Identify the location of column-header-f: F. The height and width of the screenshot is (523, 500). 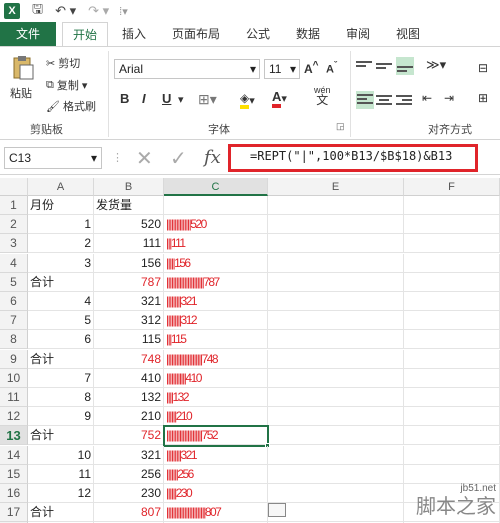
(452, 187).